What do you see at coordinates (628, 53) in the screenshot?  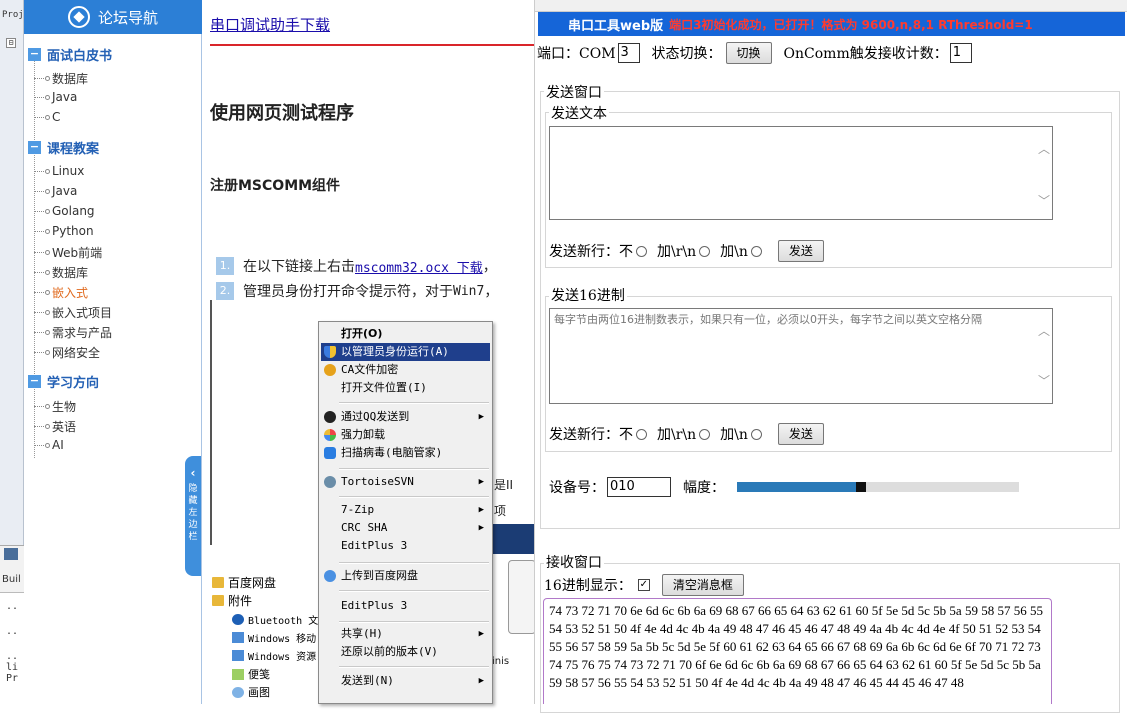 I see `port-input: 3` at bounding box center [628, 53].